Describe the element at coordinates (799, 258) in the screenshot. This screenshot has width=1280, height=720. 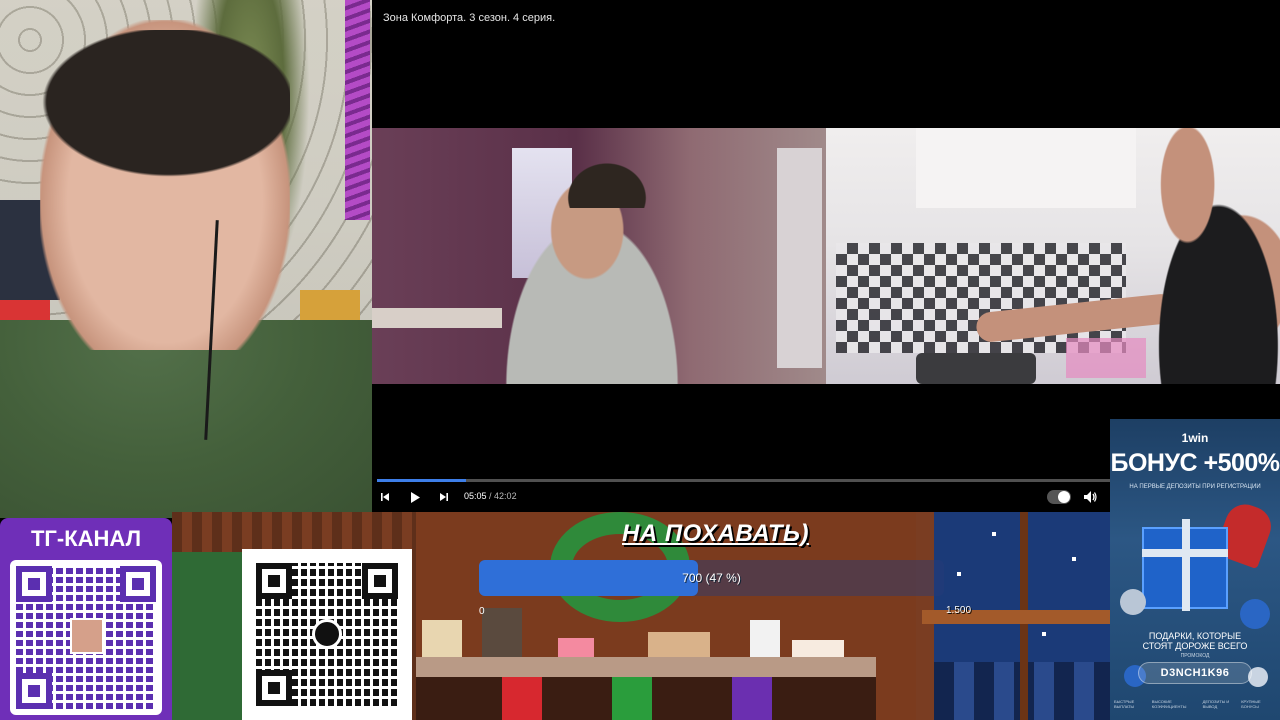
I see `scene-door` at that location.